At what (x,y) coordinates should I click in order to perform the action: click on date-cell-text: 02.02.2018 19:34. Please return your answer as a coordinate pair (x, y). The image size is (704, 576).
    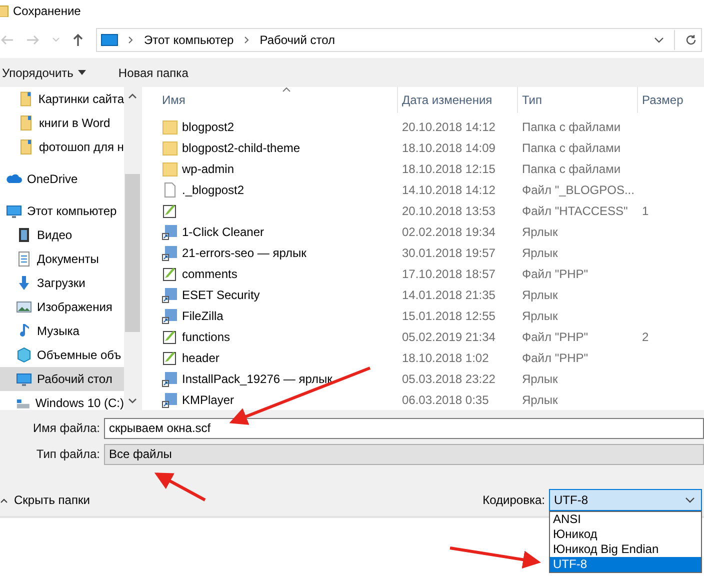
    Looking at the image, I should click on (448, 231).